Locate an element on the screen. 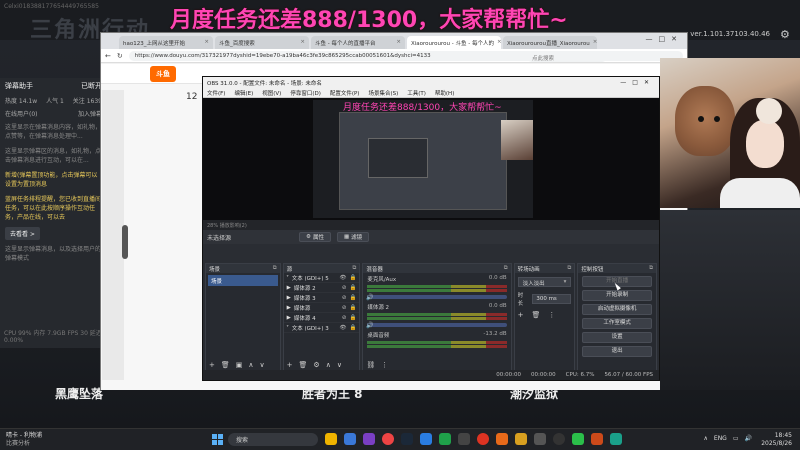 Image resolution: width=800 pixels, height=450 pixels. browser-search-input: 点此搜索 is located at coordinates (567, 57).